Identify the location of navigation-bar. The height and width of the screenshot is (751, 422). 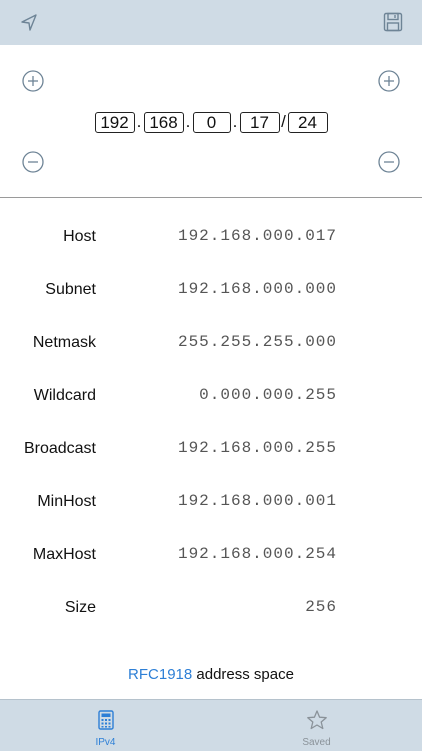
(211, 22).